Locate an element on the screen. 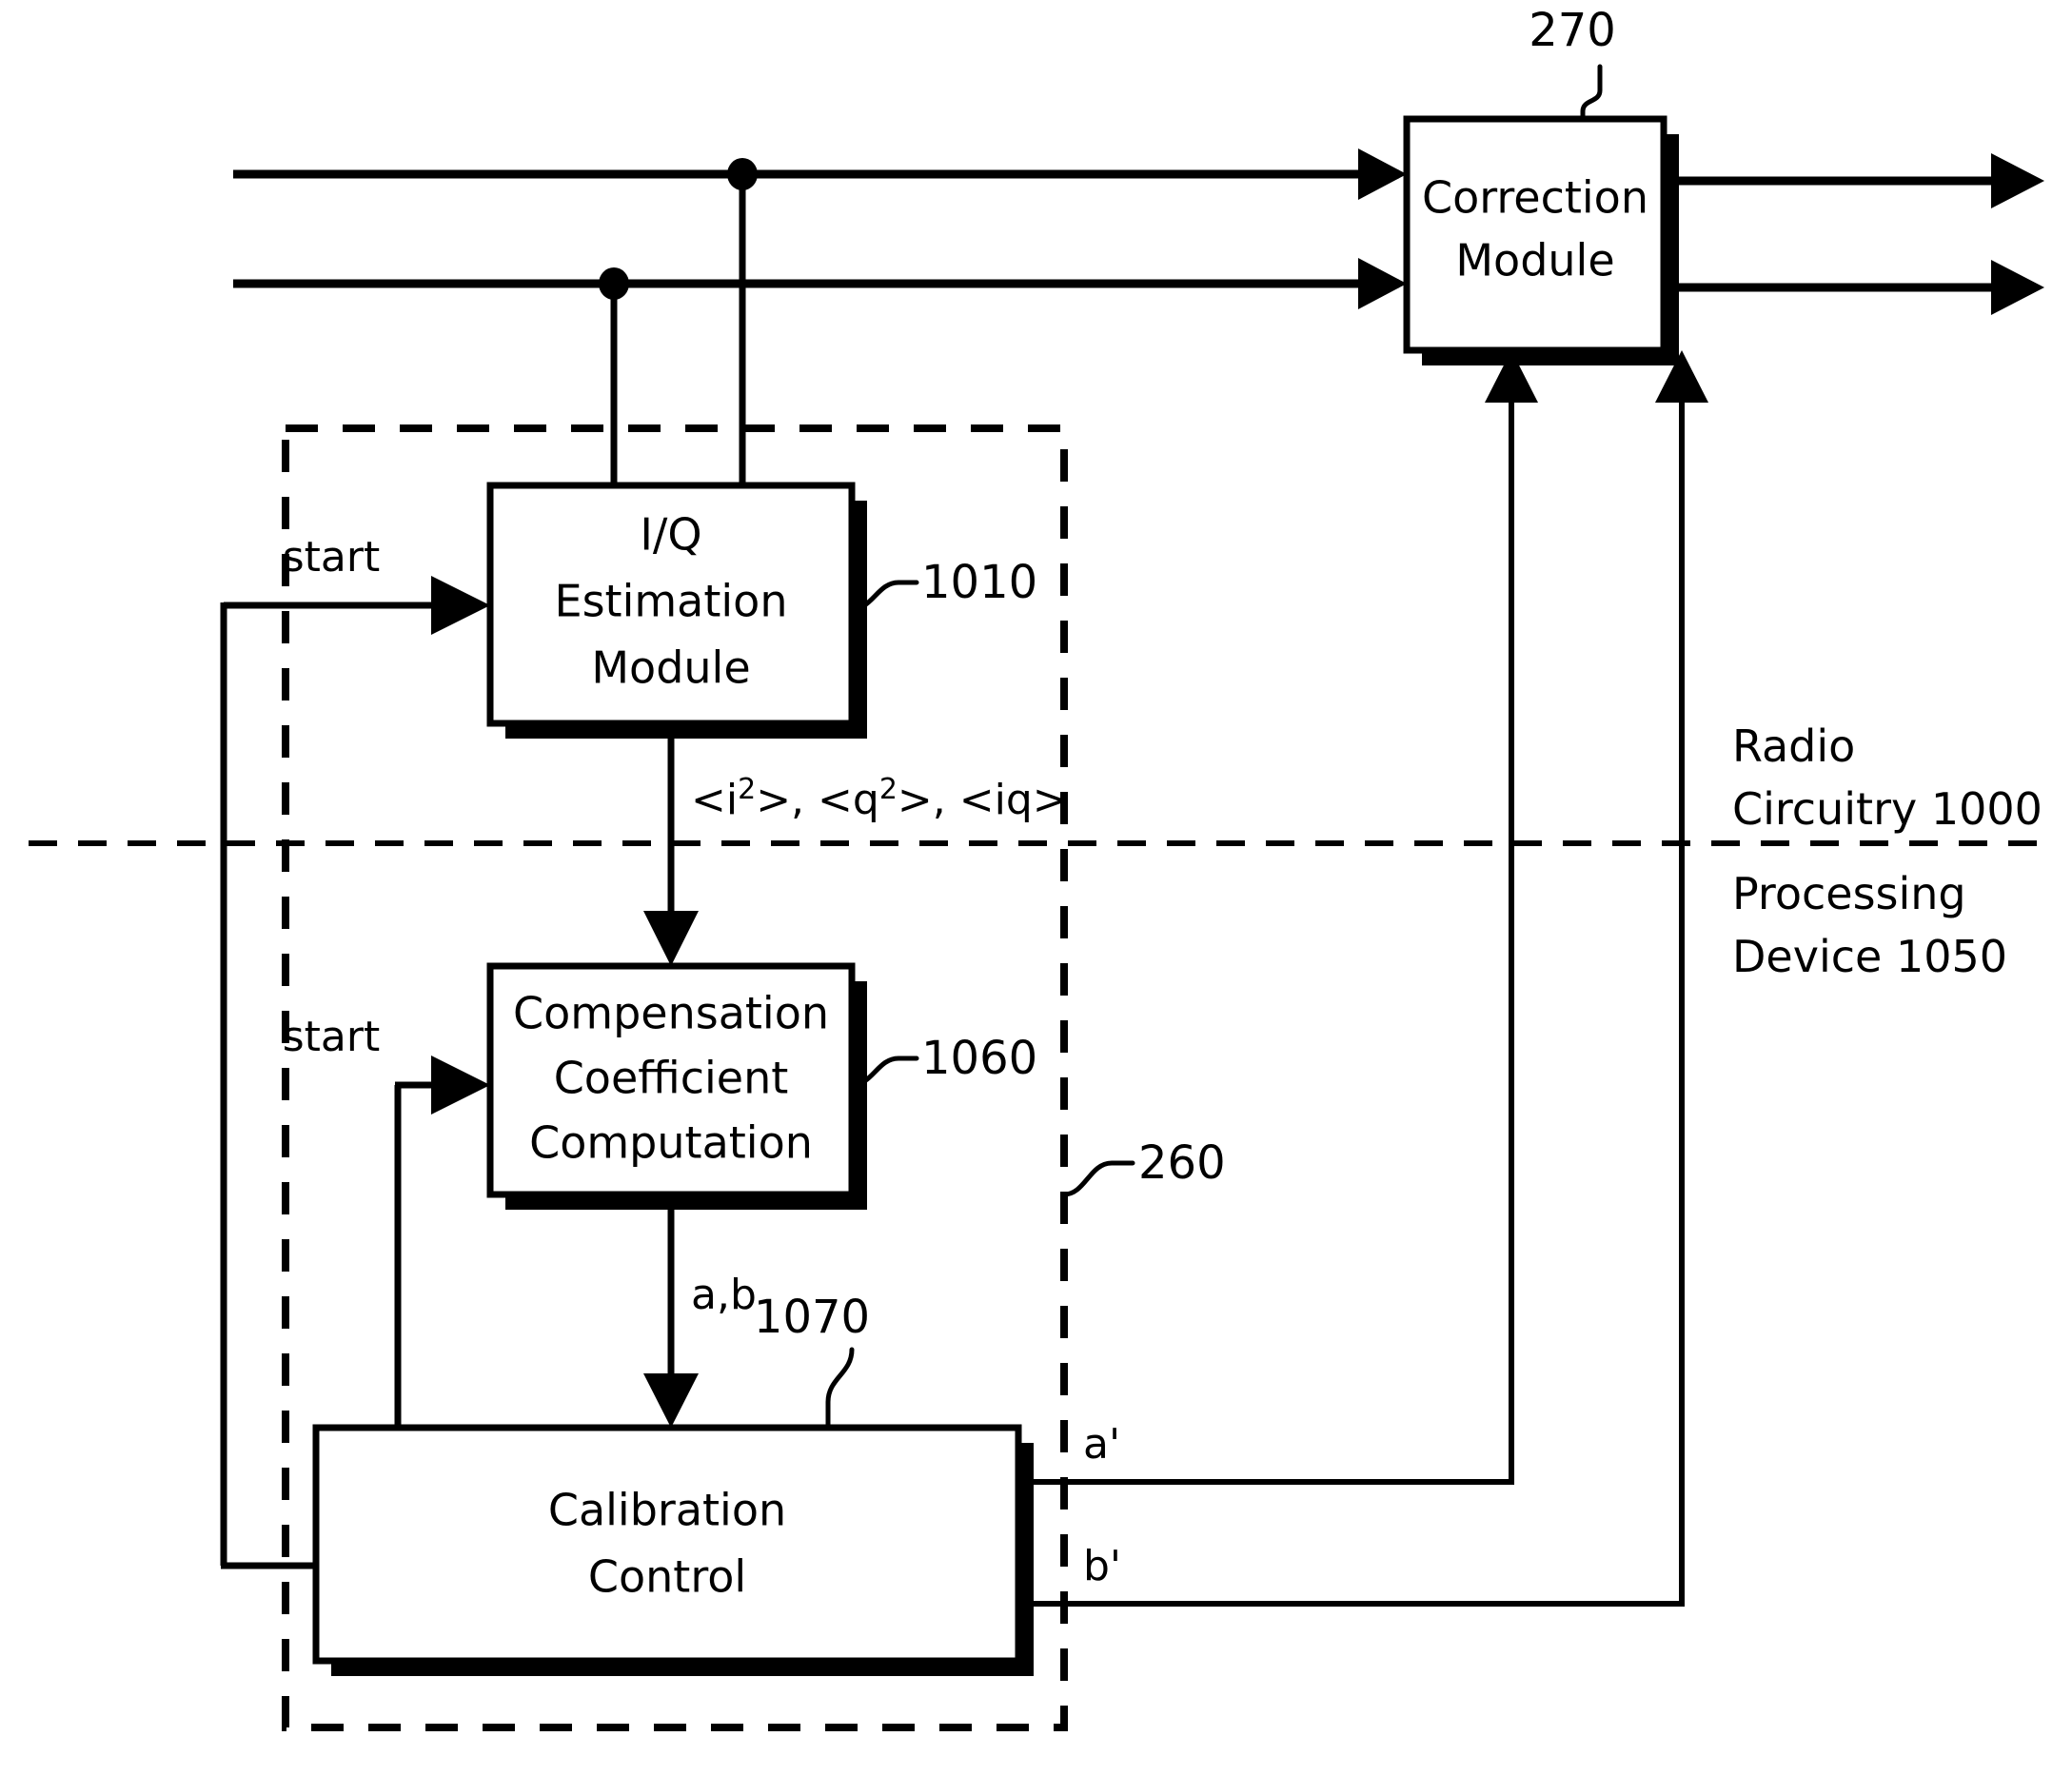 Image resolution: width=2072 pixels, height=1776 pixels. ref-1070-leader is located at coordinates (840, 1389).